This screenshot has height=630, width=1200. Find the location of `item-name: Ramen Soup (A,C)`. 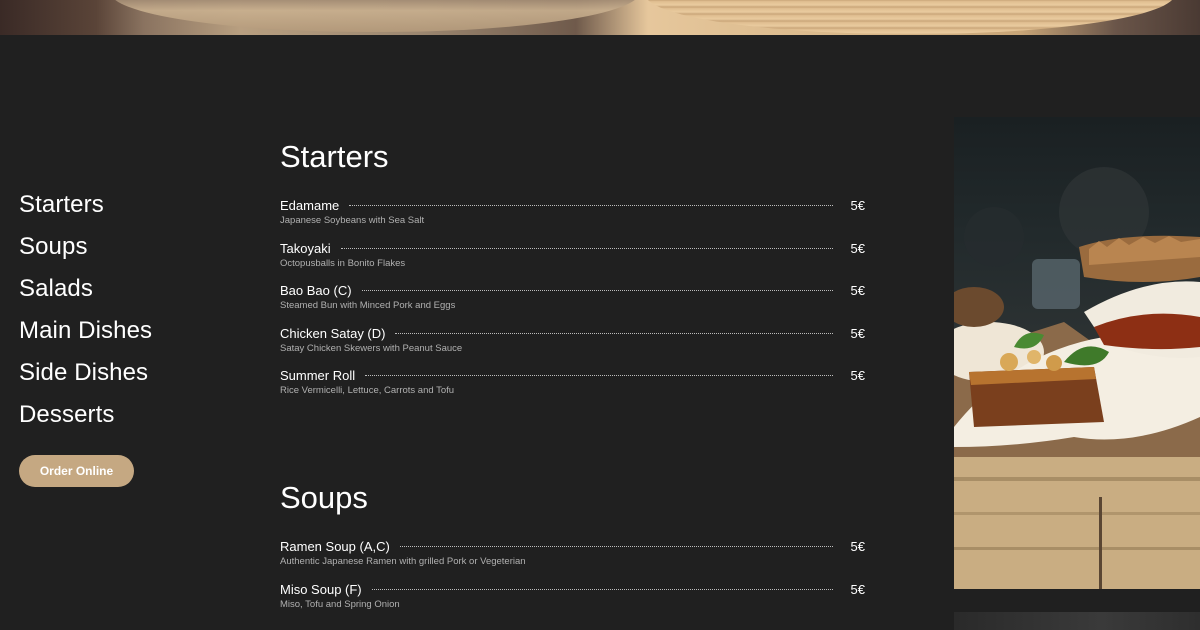

item-name: Ramen Soup (A,C) is located at coordinates (335, 546).